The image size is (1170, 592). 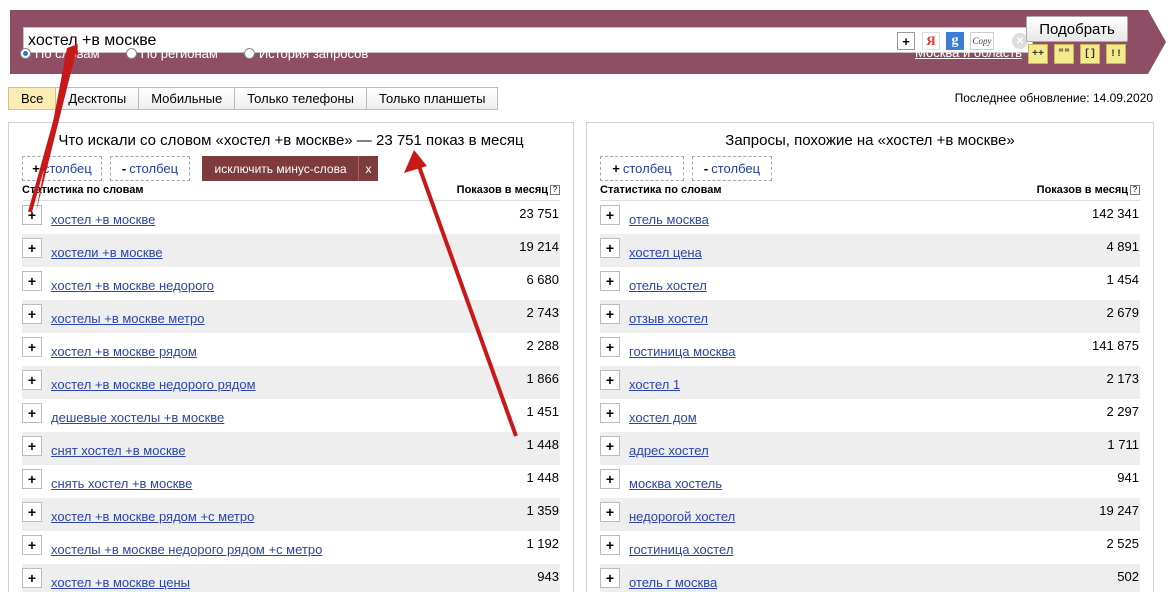 What do you see at coordinates (120, 582) in the screenshot?
I see `keyword-link: хостел +в москве цены` at bounding box center [120, 582].